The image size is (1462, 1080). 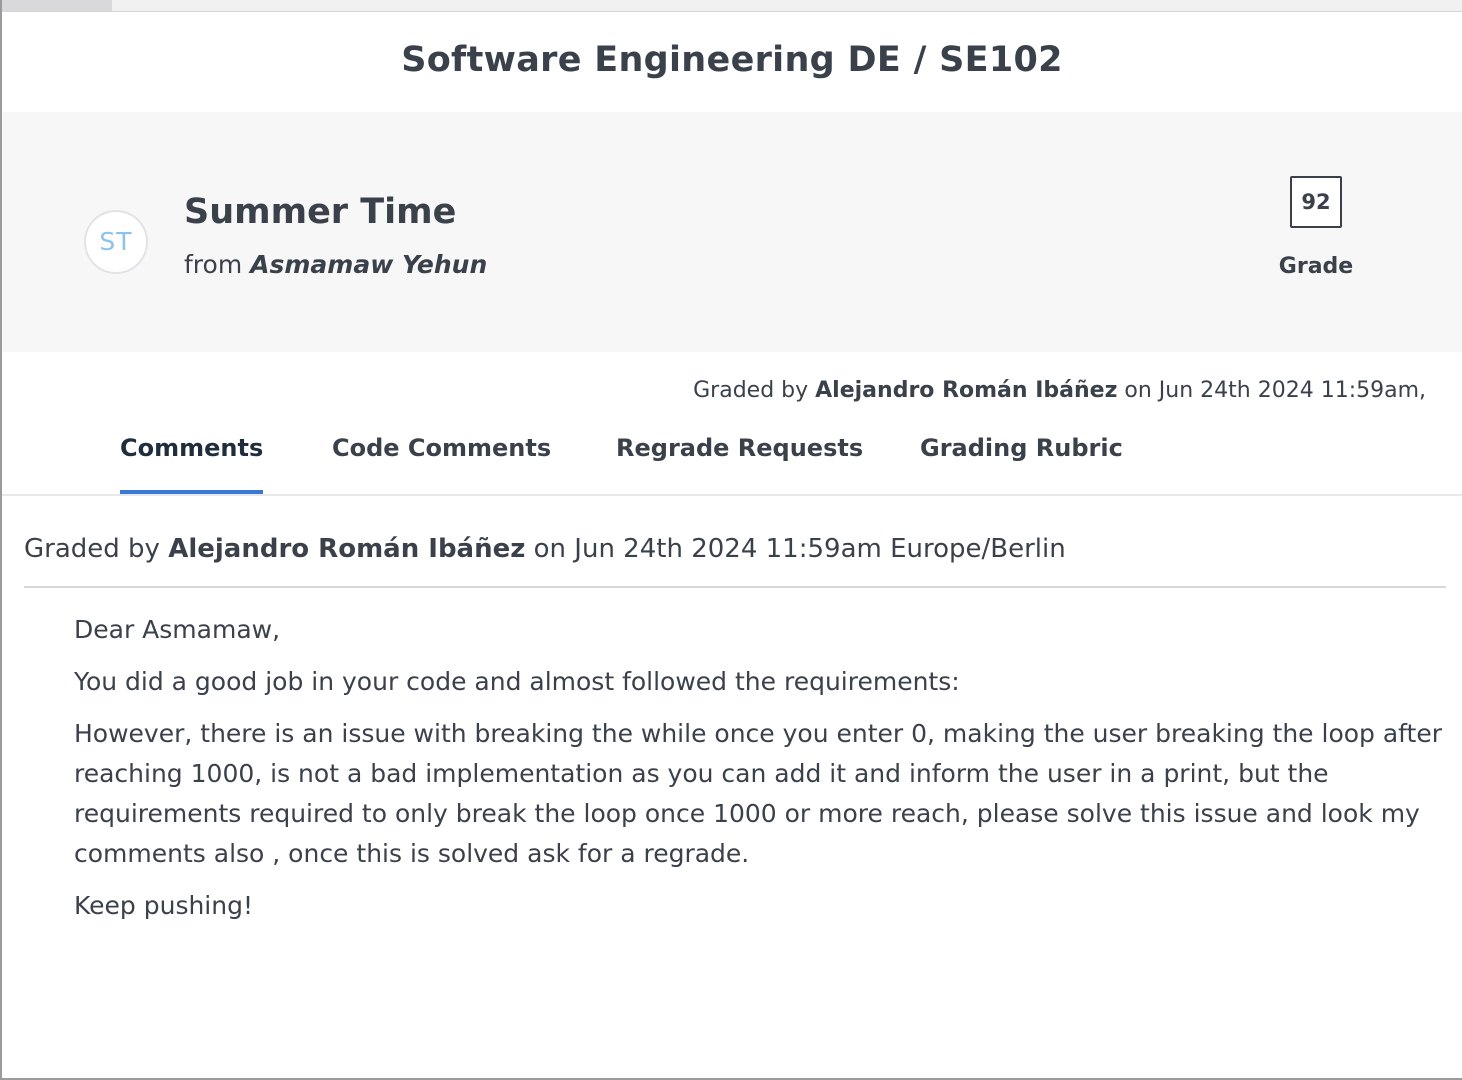 What do you see at coordinates (192, 464) in the screenshot?
I see `tab-comments: Comments` at bounding box center [192, 464].